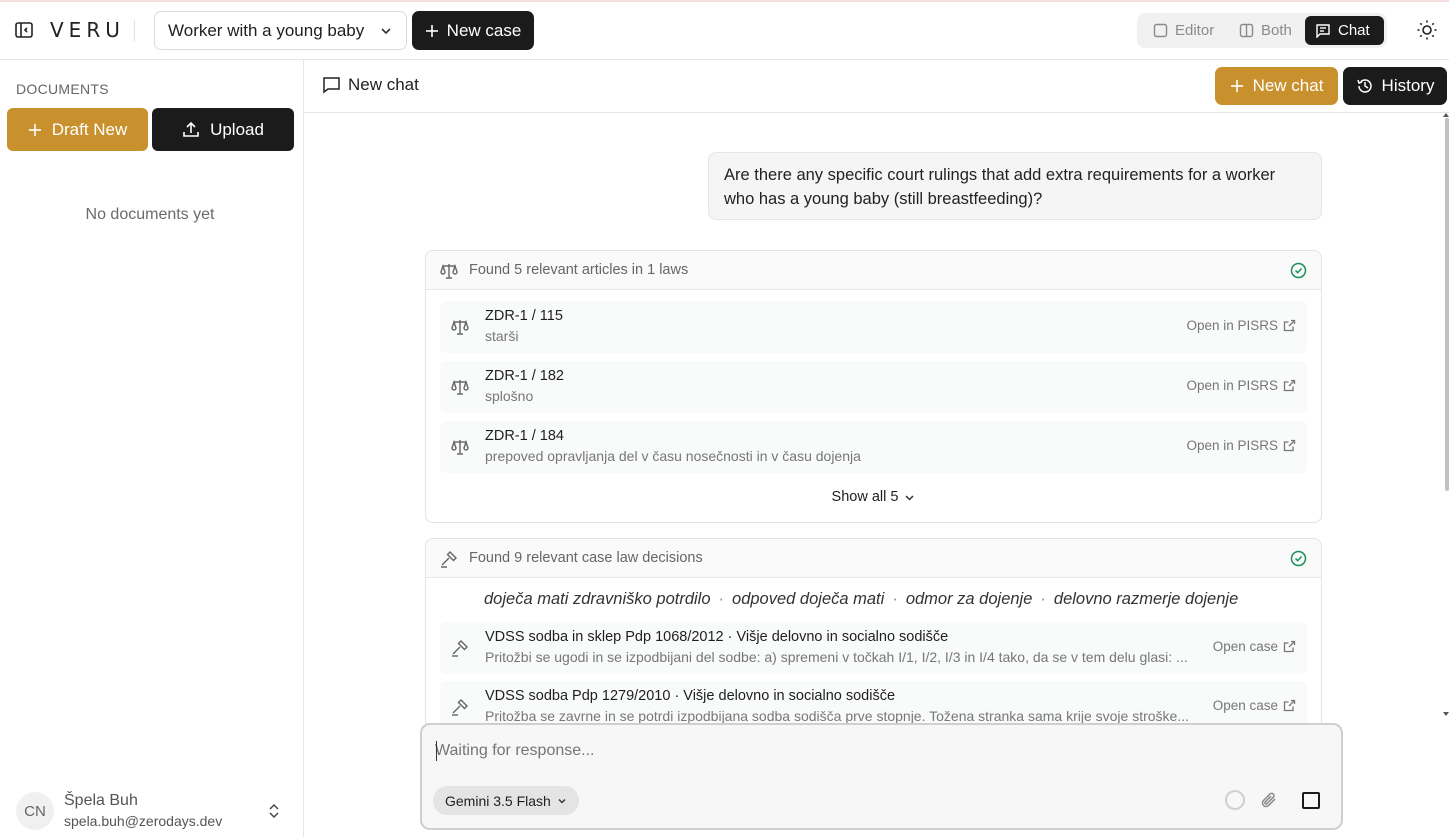 Image resolution: width=1449 pixels, height=837 pixels. I want to click on message-input, so click(875, 751).